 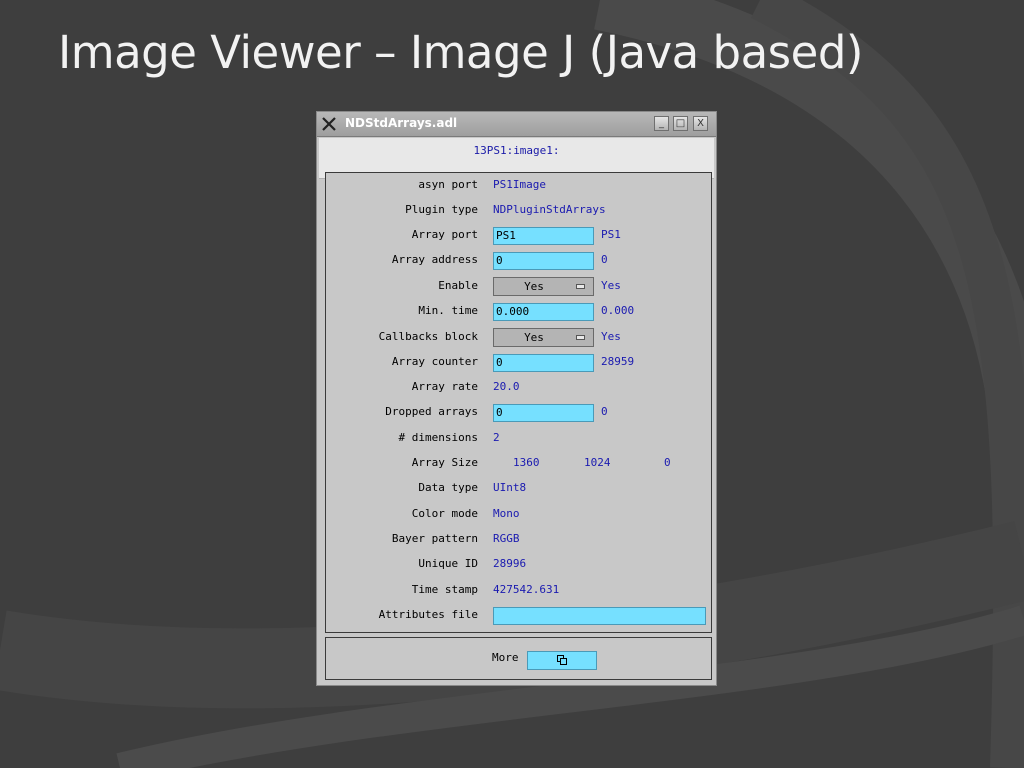 I want to click on array-counter-input: 0, so click(x=543, y=363).